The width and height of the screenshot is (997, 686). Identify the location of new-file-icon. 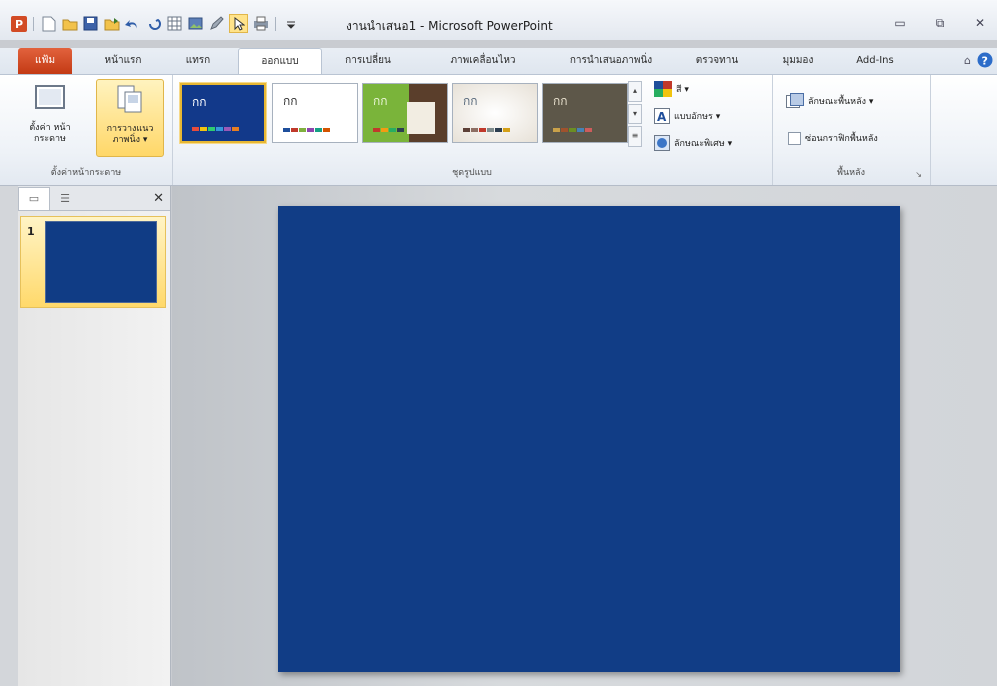
(48, 23).